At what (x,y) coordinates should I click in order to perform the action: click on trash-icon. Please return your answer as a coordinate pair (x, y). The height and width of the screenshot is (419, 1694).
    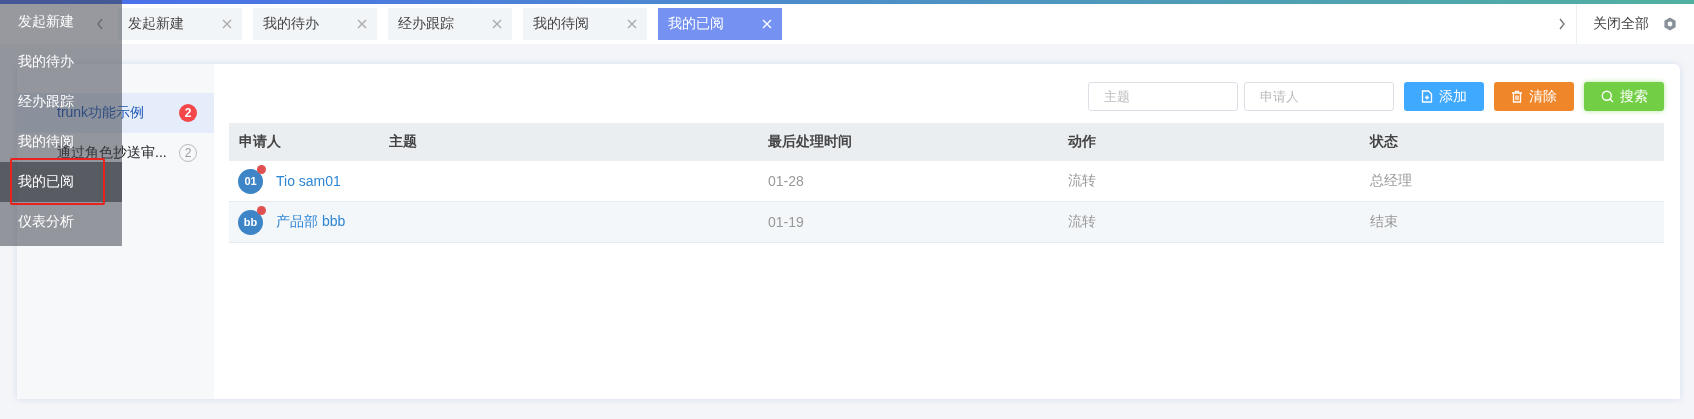
    Looking at the image, I should click on (1517, 96).